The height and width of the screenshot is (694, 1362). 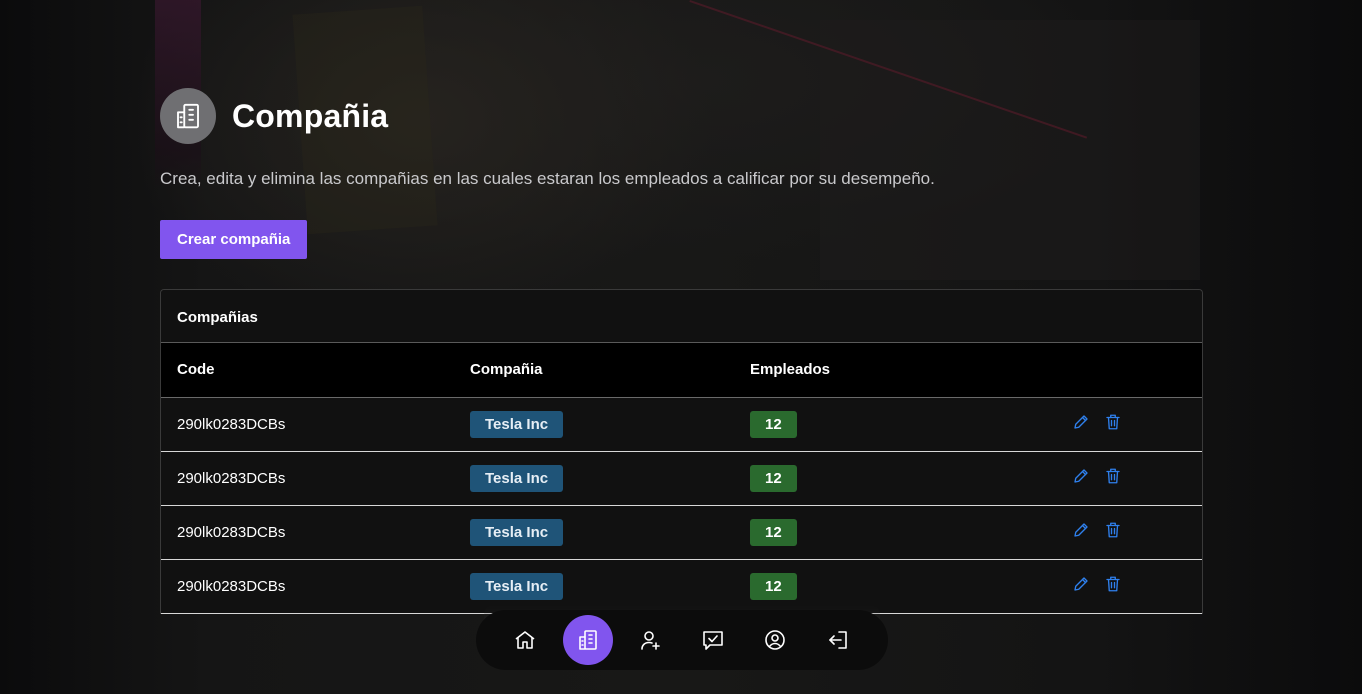 I want to click on nav-logout, so click(x=838, y=640).